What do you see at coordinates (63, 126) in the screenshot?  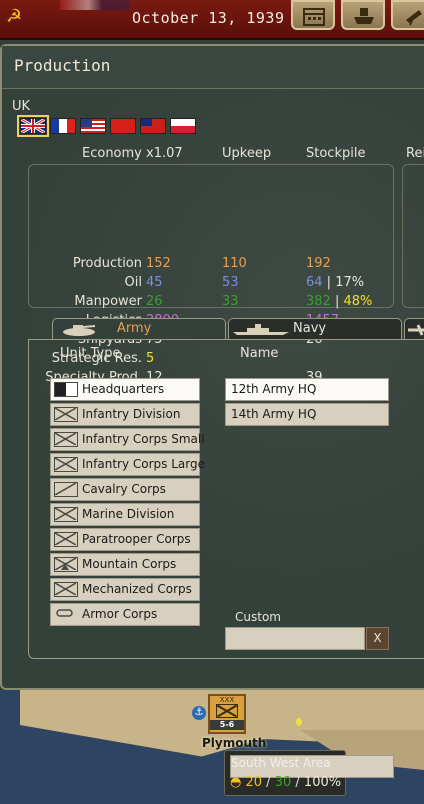 I see `france-flag-icon` at bounding box center [63, 126].